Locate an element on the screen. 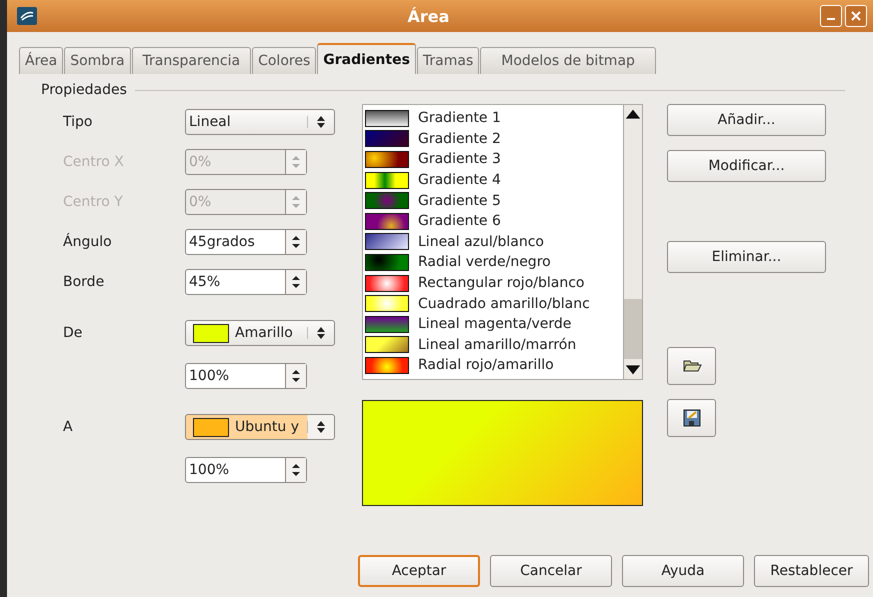  close-icon is located at coordinates (856, 16).